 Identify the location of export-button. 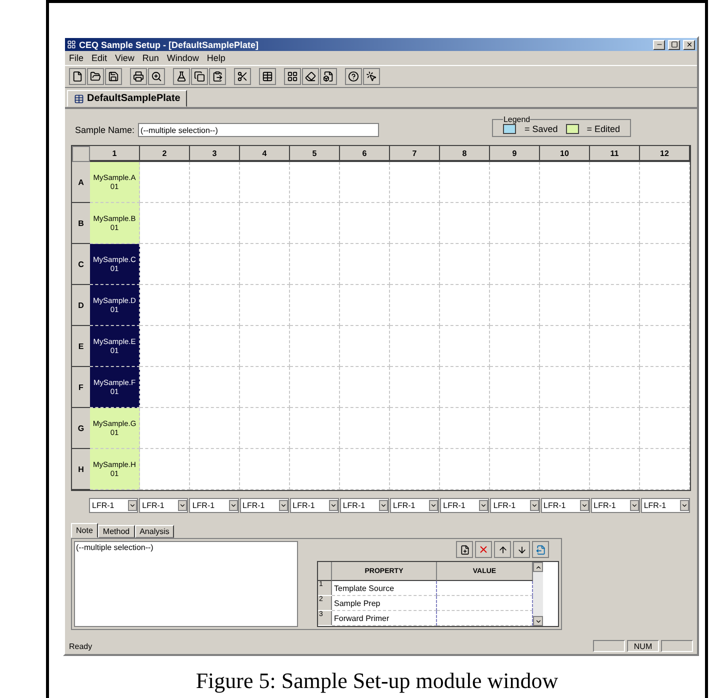
(540, 549).